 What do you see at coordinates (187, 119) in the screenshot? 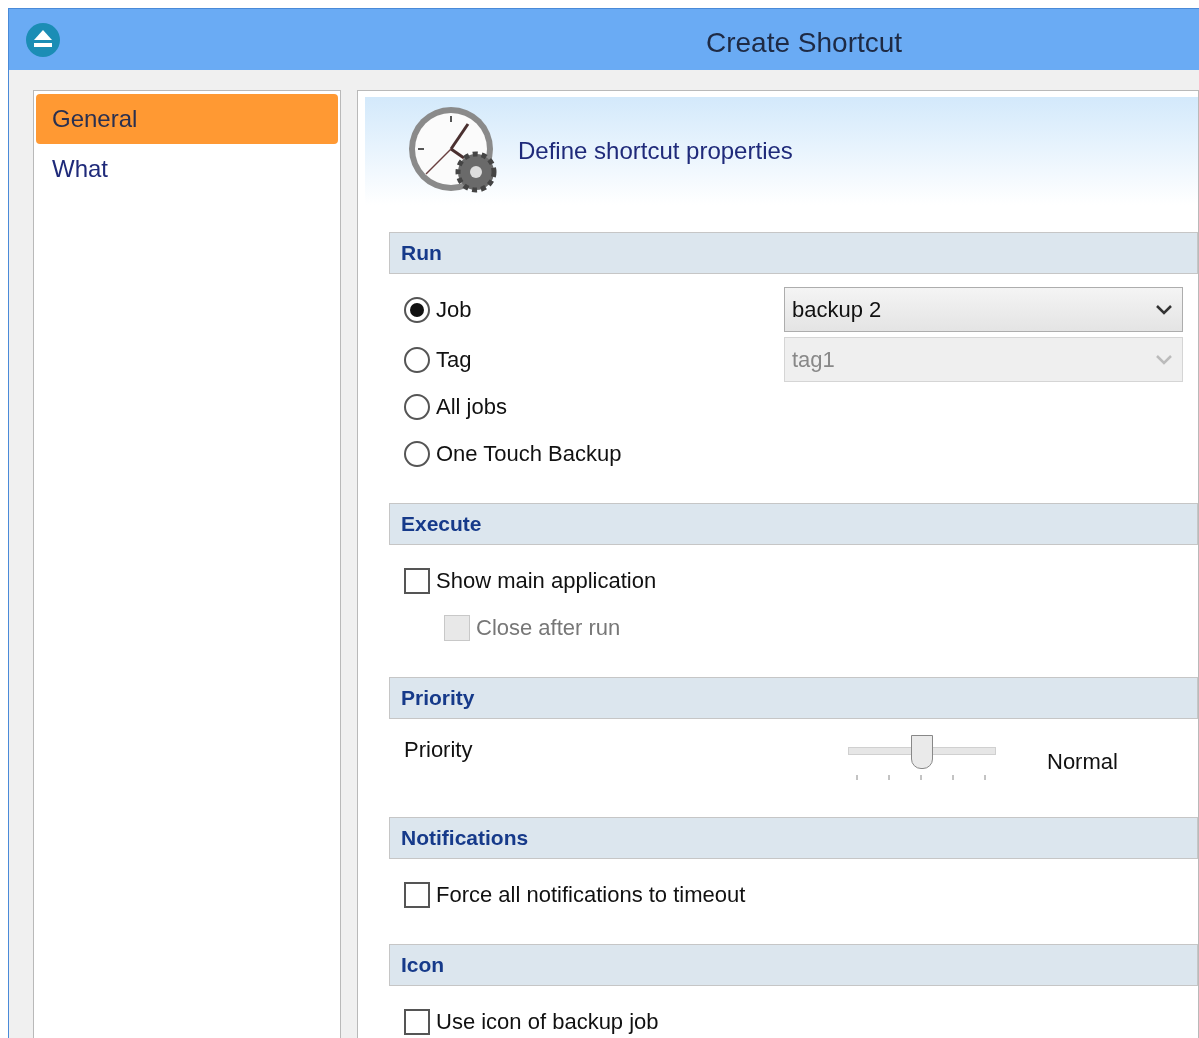
I see `sidebar-item: General` at bounding box center [187, 119].